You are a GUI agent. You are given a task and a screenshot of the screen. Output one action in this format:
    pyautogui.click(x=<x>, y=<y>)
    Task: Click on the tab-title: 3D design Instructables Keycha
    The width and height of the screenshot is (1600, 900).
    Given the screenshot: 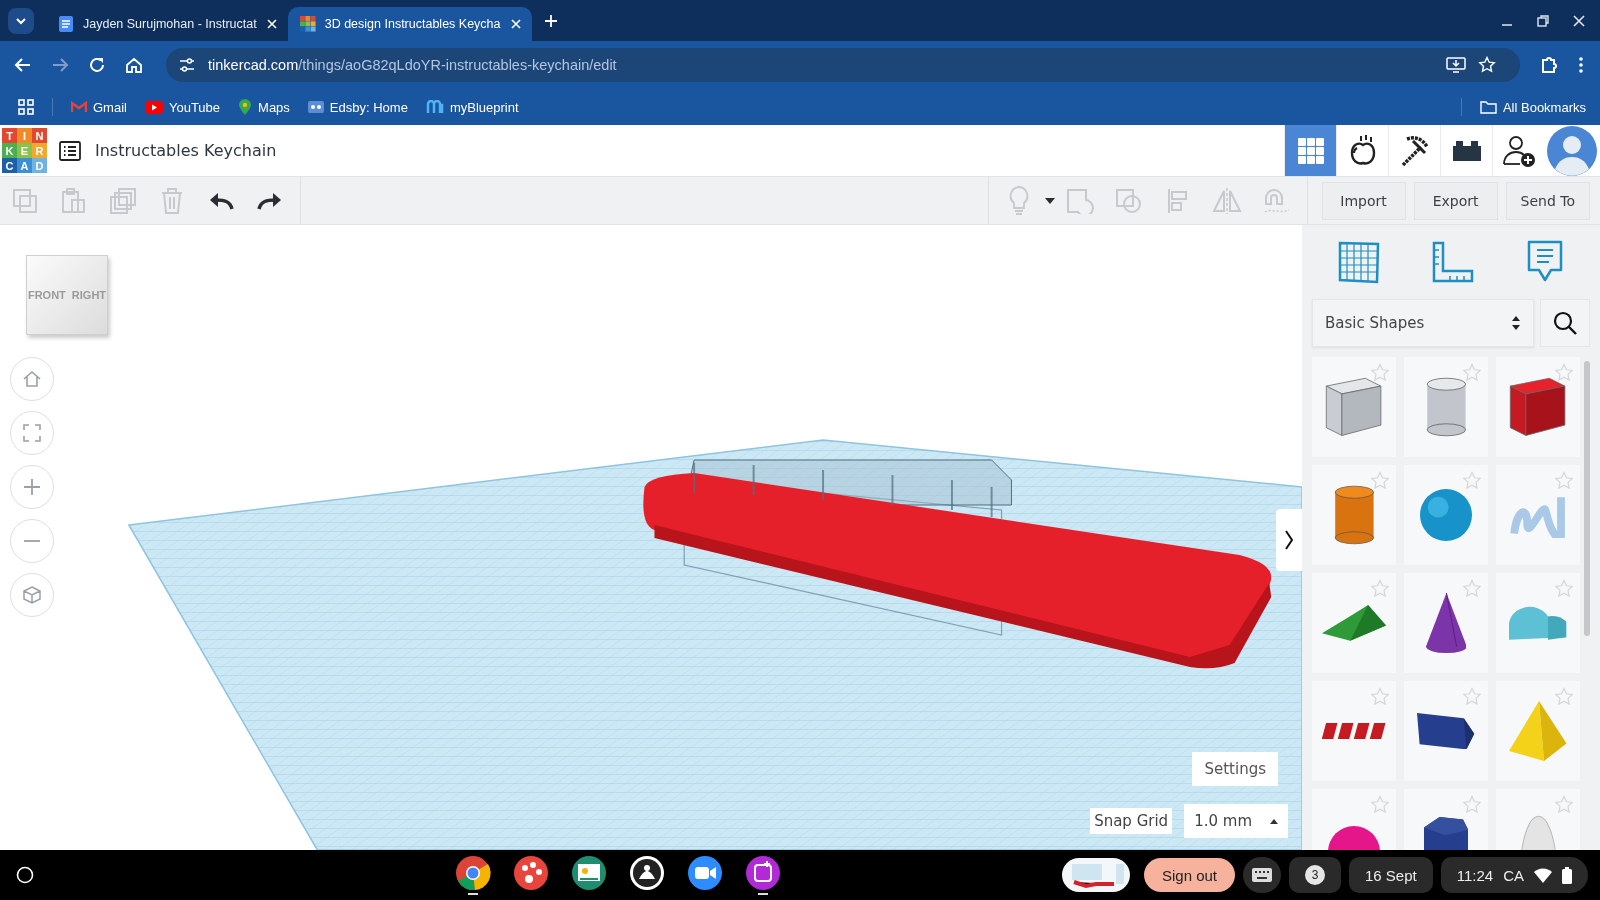 What is the action you would take?
    pyautogui.click(x=412, y=24)
    